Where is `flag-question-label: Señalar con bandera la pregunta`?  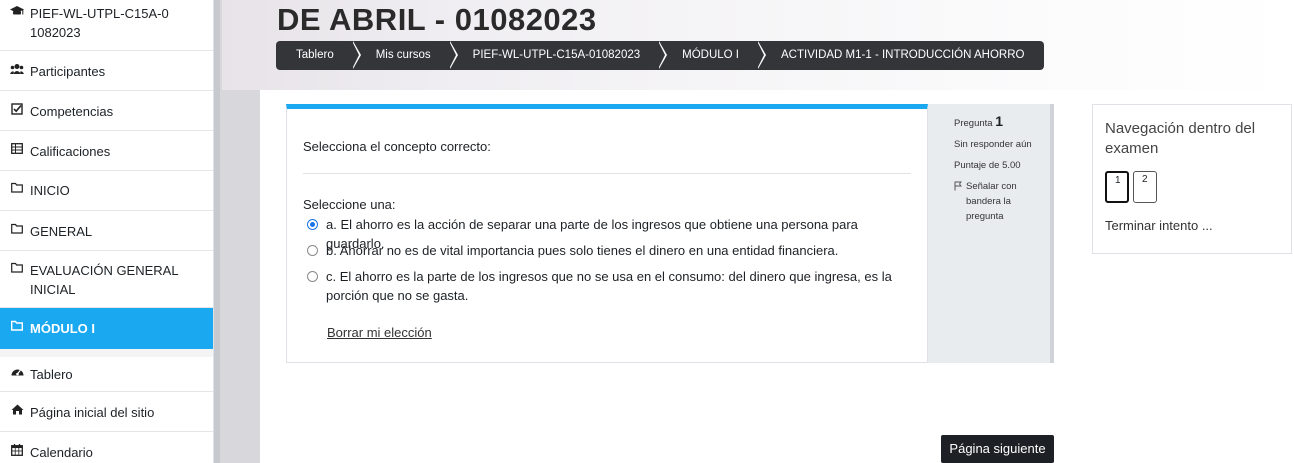
flag-question-label: Señalar con bandera la pregunta is located at coordinates (991, 201).